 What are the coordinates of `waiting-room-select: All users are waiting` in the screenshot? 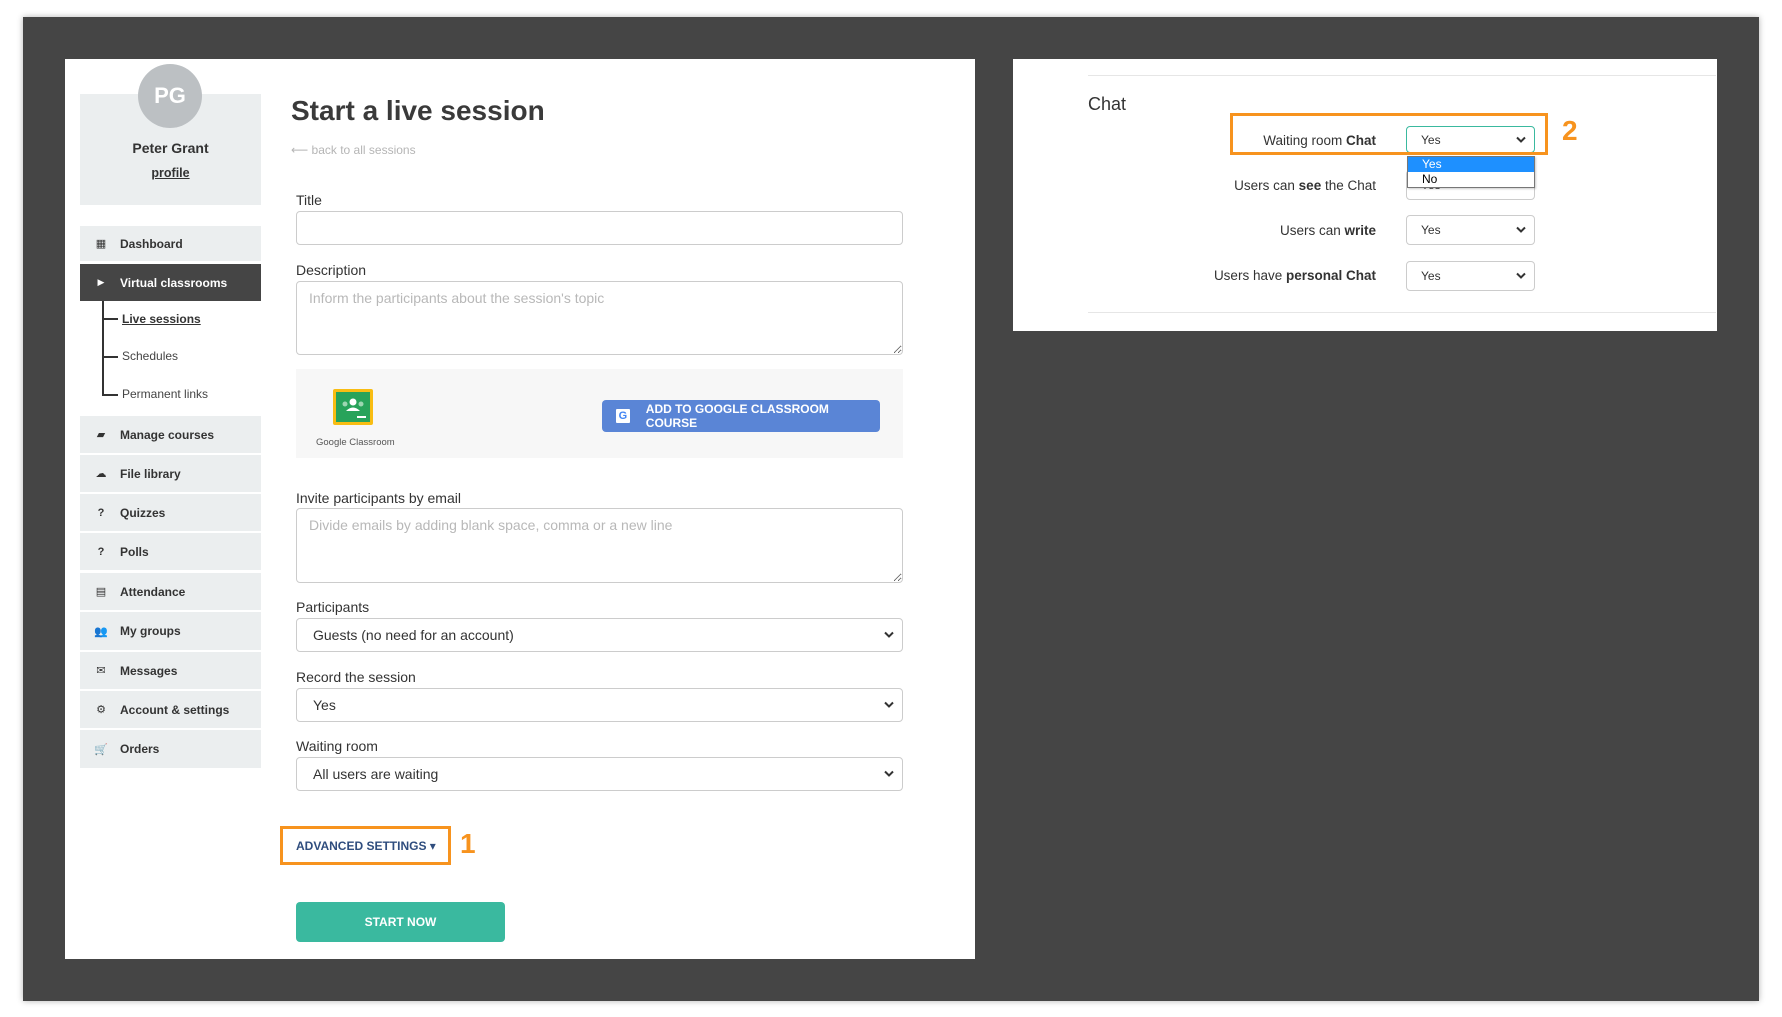 It's located at (599, 774).